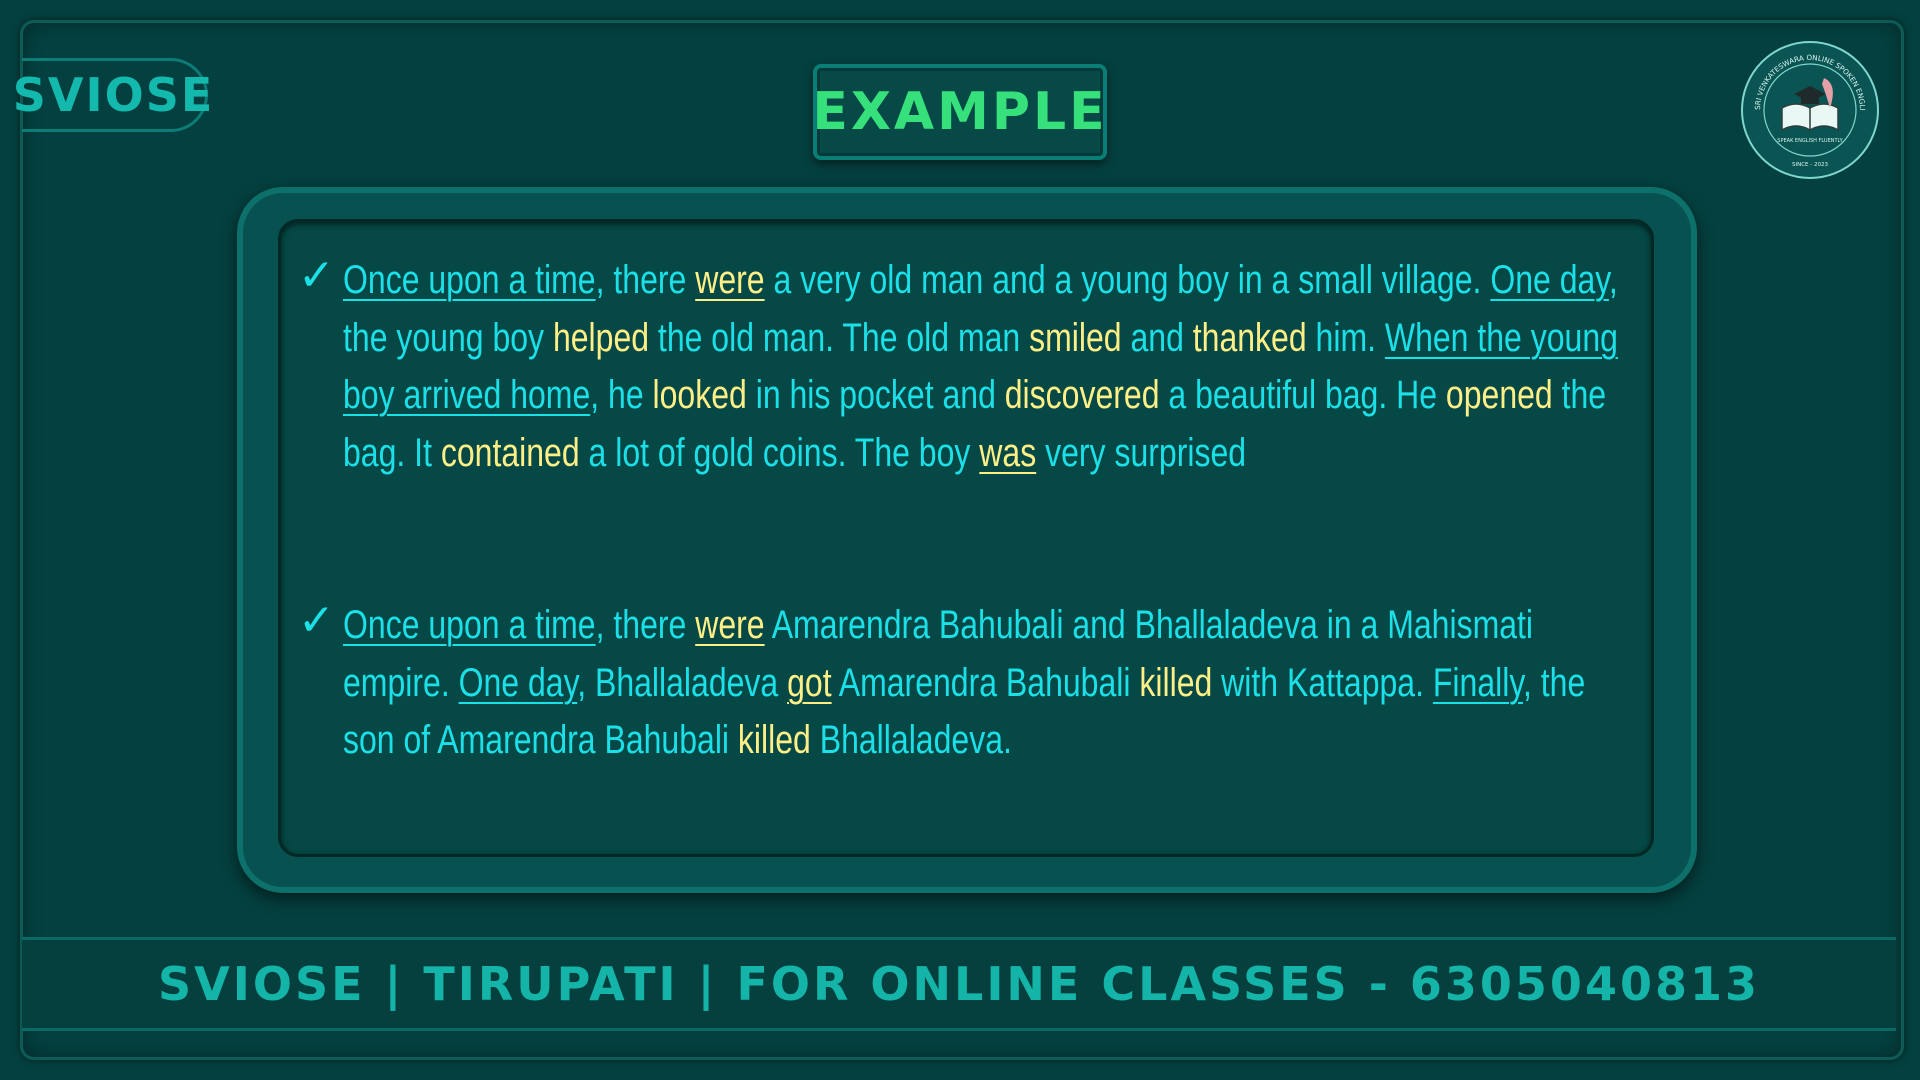 This screenshot has height=1080, width=1920. I want to click on logo-tagline: SPEAK ENGLISH FLUENTLY, so click(1810, 141).